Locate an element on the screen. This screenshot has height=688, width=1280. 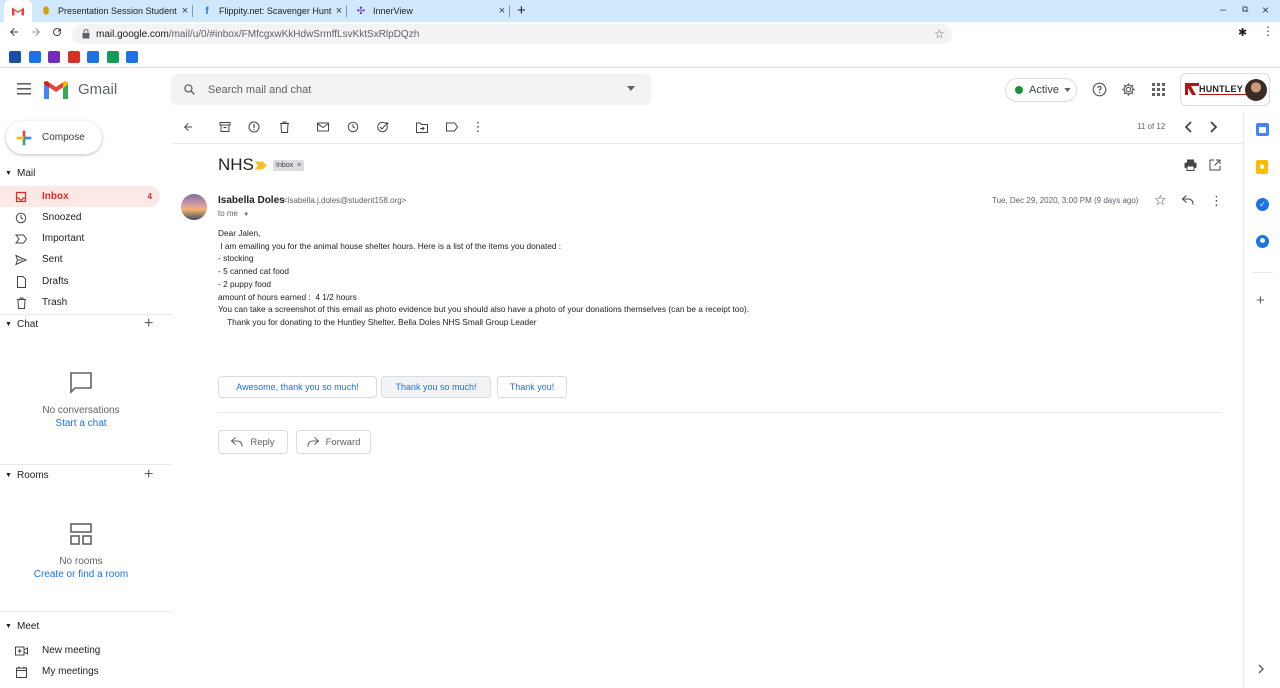
side-panel: ✓ + is located at coordinates (1261, 399).